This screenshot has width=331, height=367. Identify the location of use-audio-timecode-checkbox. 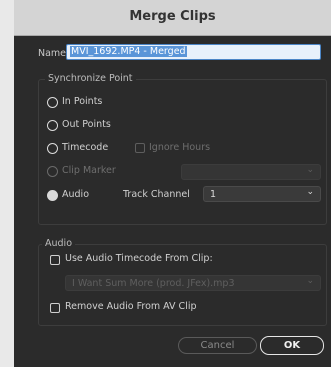
(55, 260).